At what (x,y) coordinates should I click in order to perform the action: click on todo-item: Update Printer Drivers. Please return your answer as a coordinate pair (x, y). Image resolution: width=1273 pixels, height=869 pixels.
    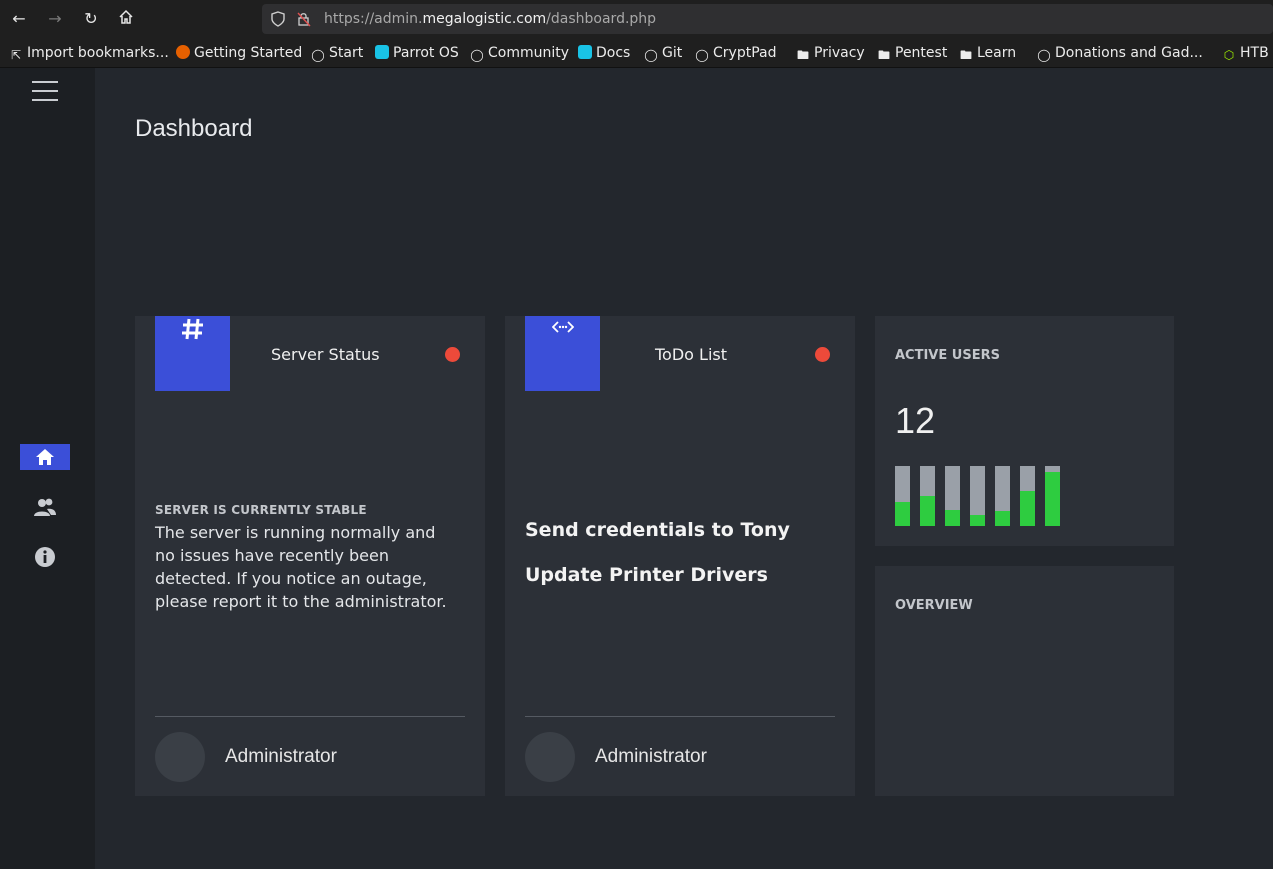
    Looking at the image, I should click on (646, 575).